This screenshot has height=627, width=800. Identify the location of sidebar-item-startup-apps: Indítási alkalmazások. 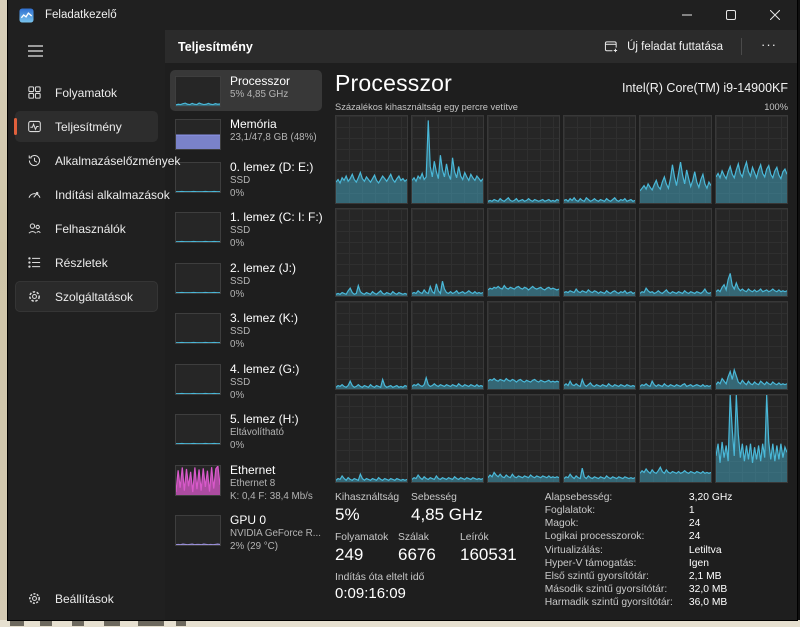
(92, 194).